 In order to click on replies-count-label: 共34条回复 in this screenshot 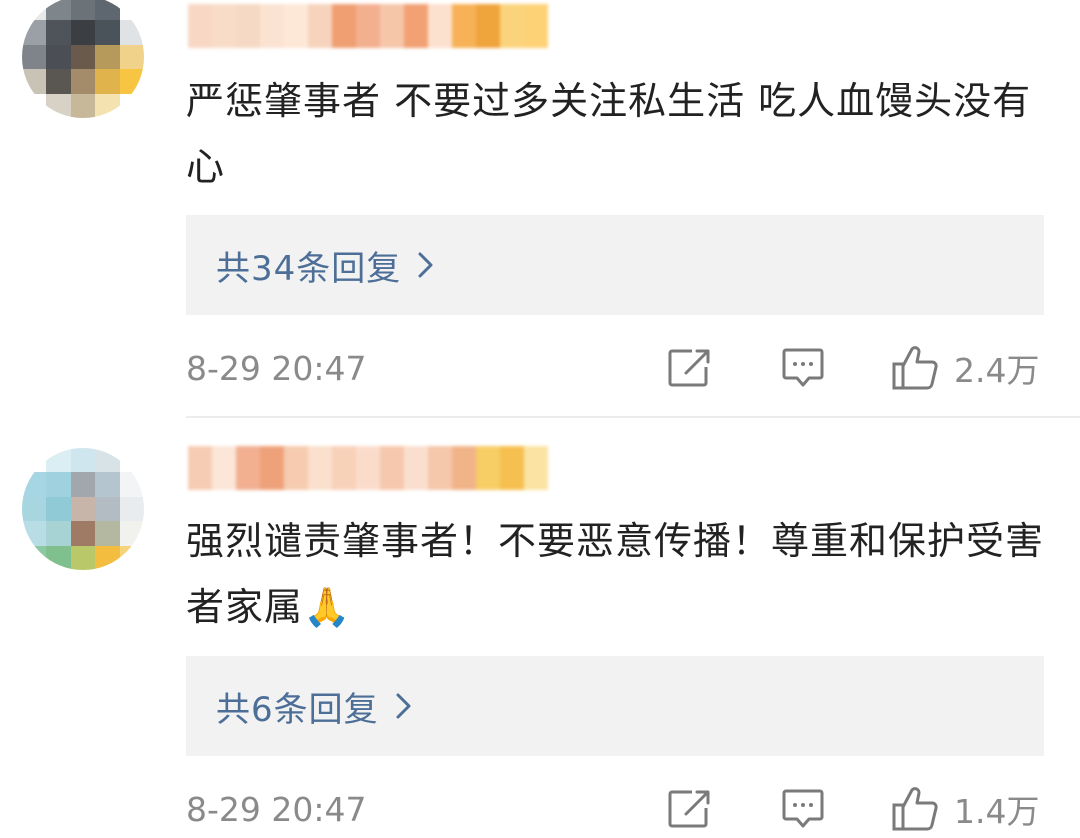, I will do `click(309, 268)`.